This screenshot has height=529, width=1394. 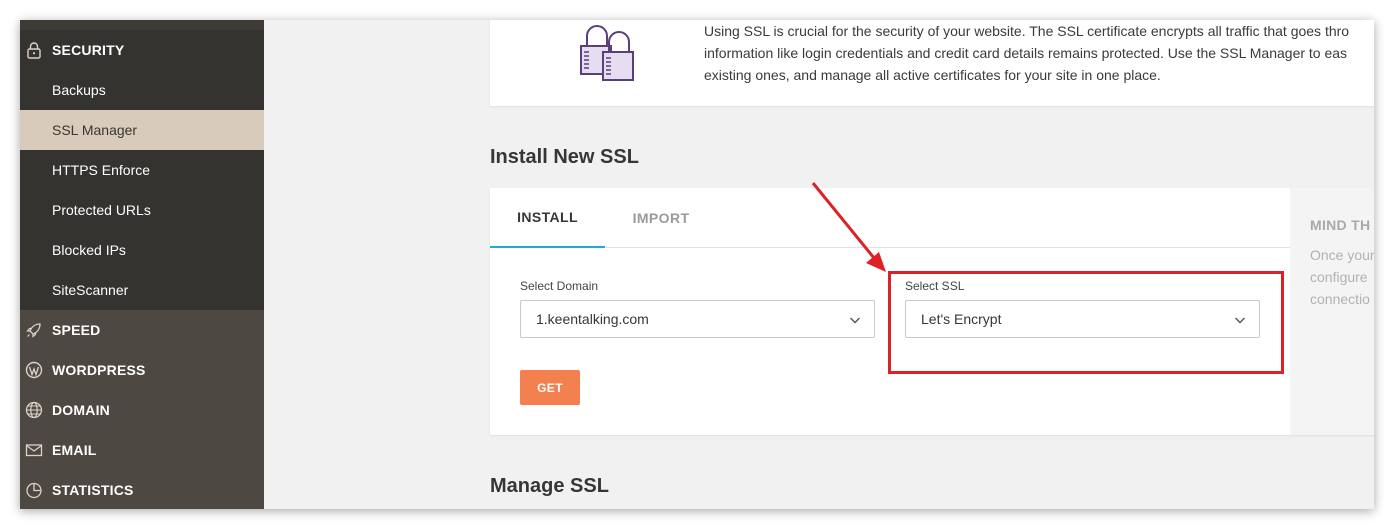 What do you see at coordinates (89, 250) in the screenshot?
I see `sidebar-item-label: Blocked IPs` at bounding box center [89, 250].